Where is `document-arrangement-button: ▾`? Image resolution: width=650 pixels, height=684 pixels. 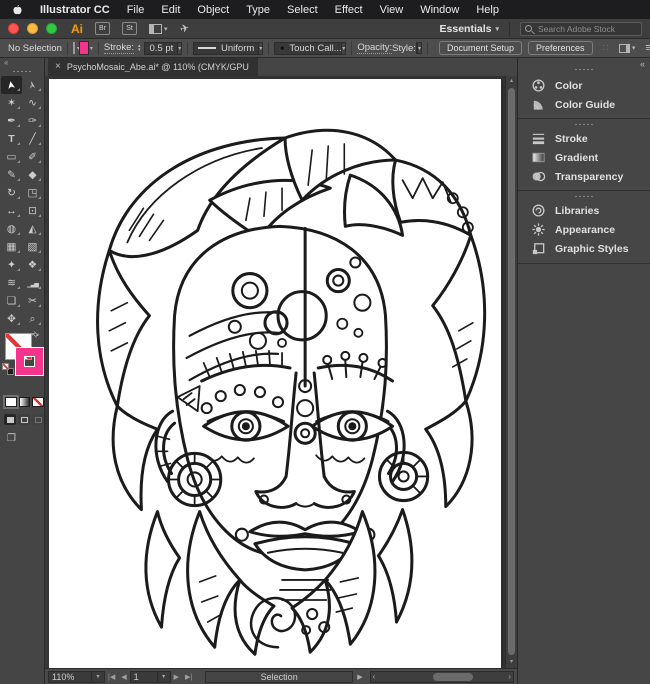 document-arrangement-button: ▾ is located at coordinates (626, 48).